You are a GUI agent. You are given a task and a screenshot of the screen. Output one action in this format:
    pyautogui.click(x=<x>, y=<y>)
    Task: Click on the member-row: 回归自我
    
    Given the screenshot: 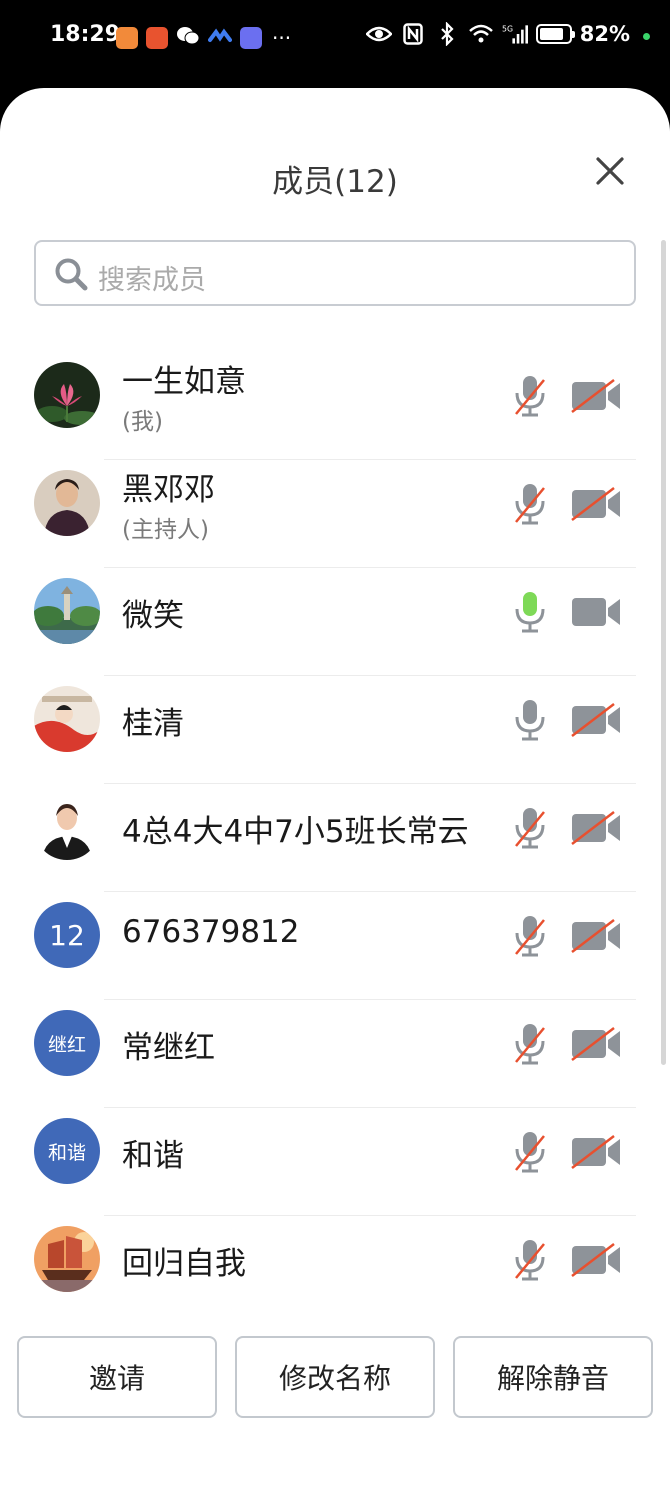 What is the action you would take?
    pyautogui.click(x=335, y=1270)
    